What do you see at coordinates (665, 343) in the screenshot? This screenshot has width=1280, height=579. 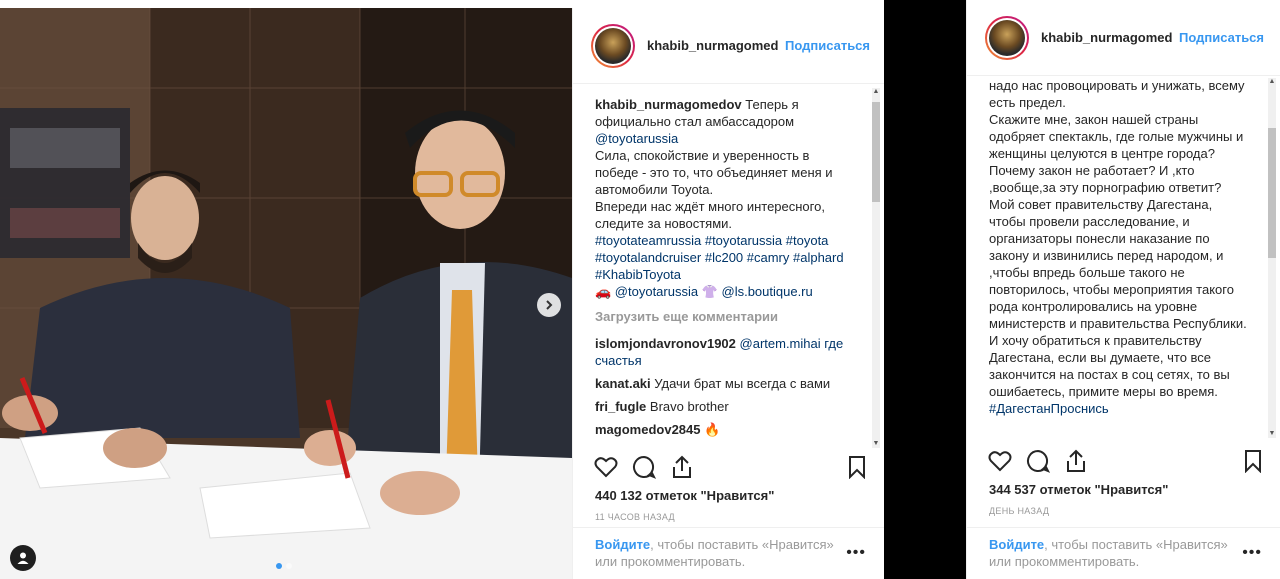 I see `comment-user: islomjondavronov1902` at bounding box center [665, 343].